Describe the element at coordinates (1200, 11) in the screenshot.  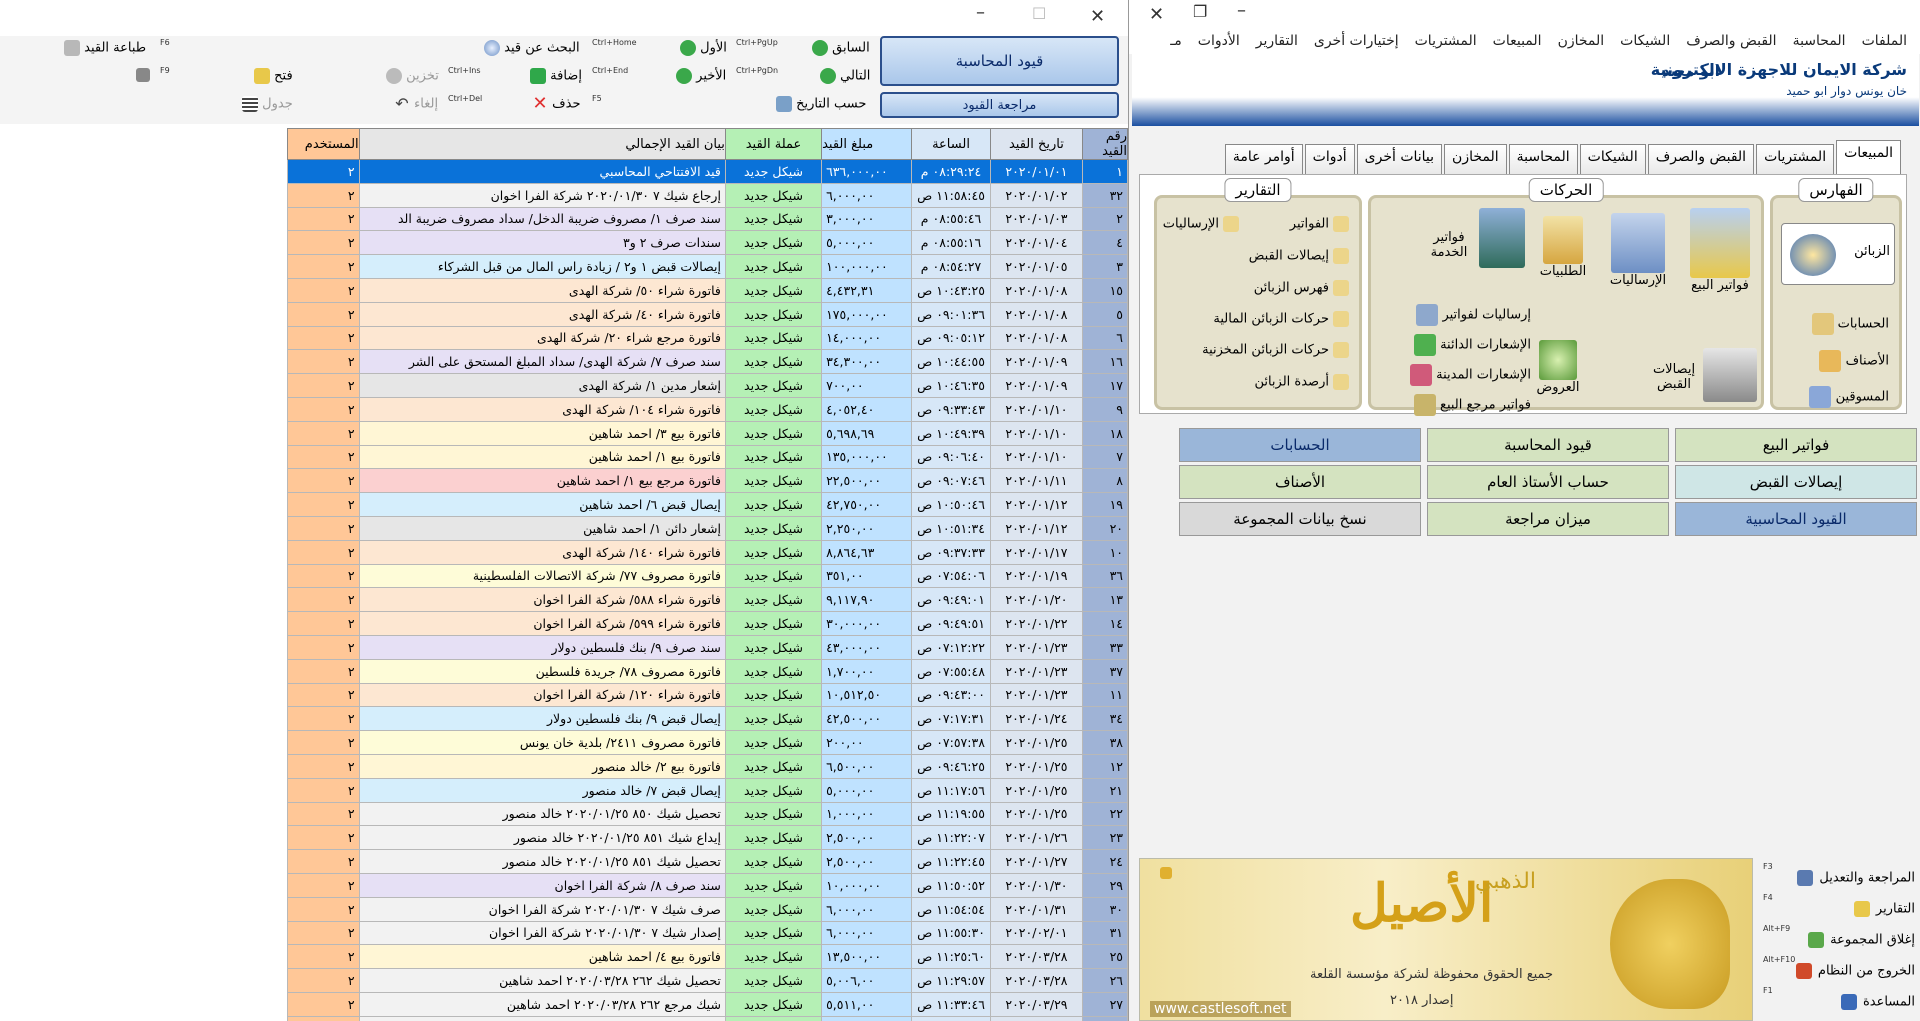
I see `restore-icon: ❐` at that location.